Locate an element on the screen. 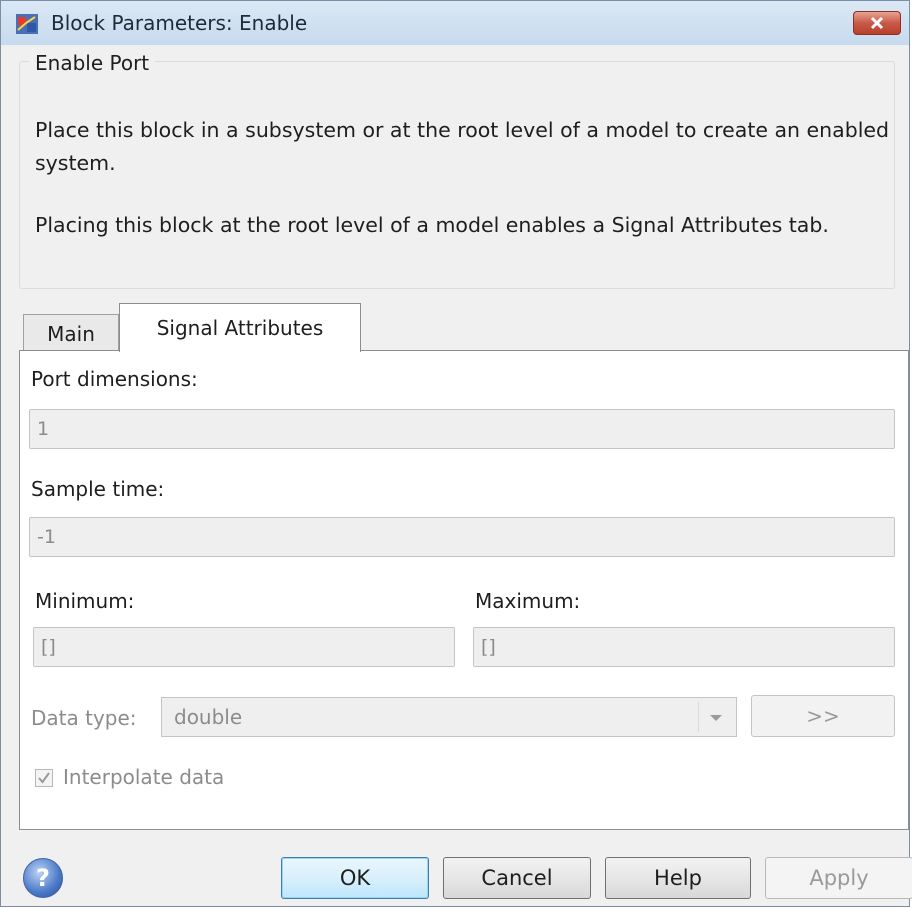 The width and height of the screenshot is (912, 909). data-type-value: double is located at coordinates (208, 717).